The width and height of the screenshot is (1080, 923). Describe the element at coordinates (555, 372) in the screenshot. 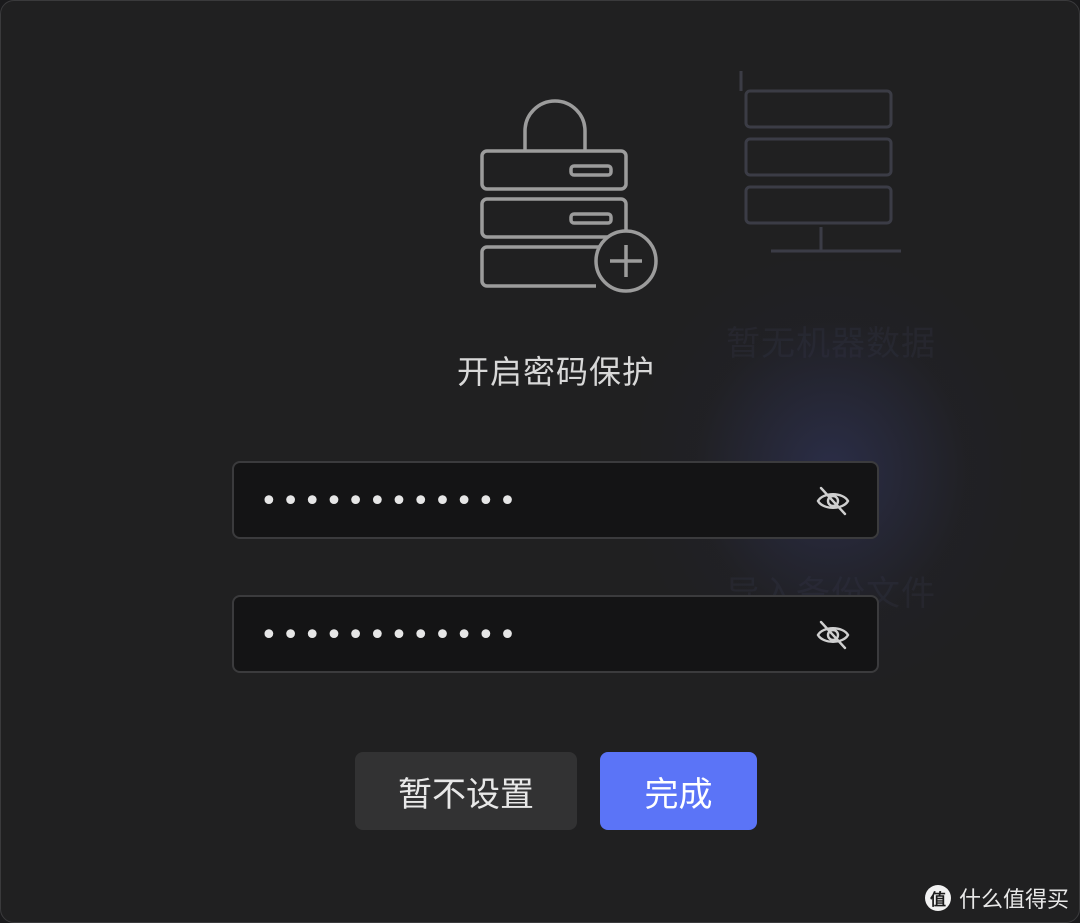

I see `dialog-title: 开启密码保护` at that location.